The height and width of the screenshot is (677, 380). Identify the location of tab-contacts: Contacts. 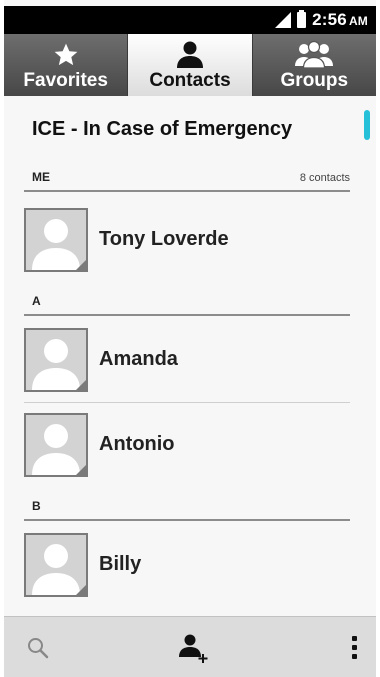
(190, 65).